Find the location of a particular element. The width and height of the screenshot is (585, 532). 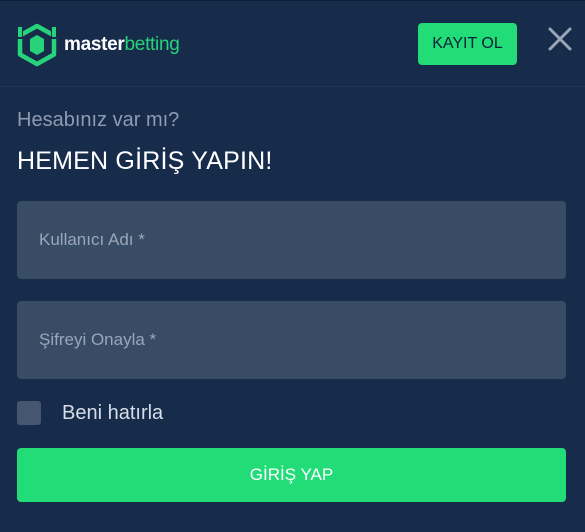

username-input is located at coordinates (291, 240).